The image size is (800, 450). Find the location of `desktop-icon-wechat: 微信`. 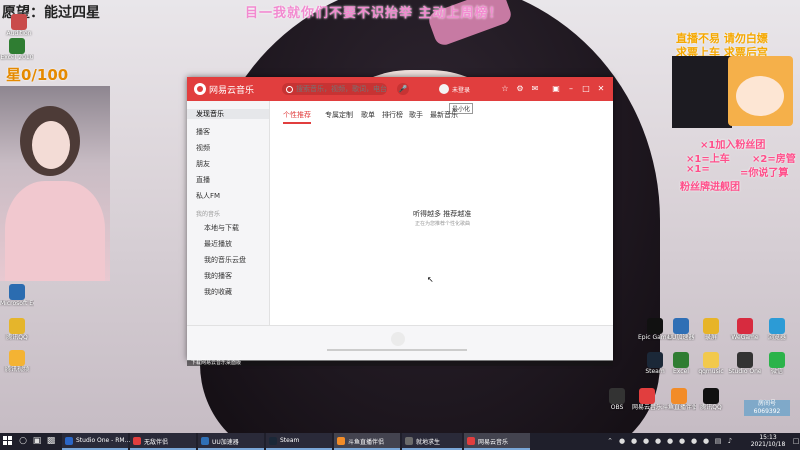

desktop-icon-wechat: 微信 is located at coordinates (777, 363).